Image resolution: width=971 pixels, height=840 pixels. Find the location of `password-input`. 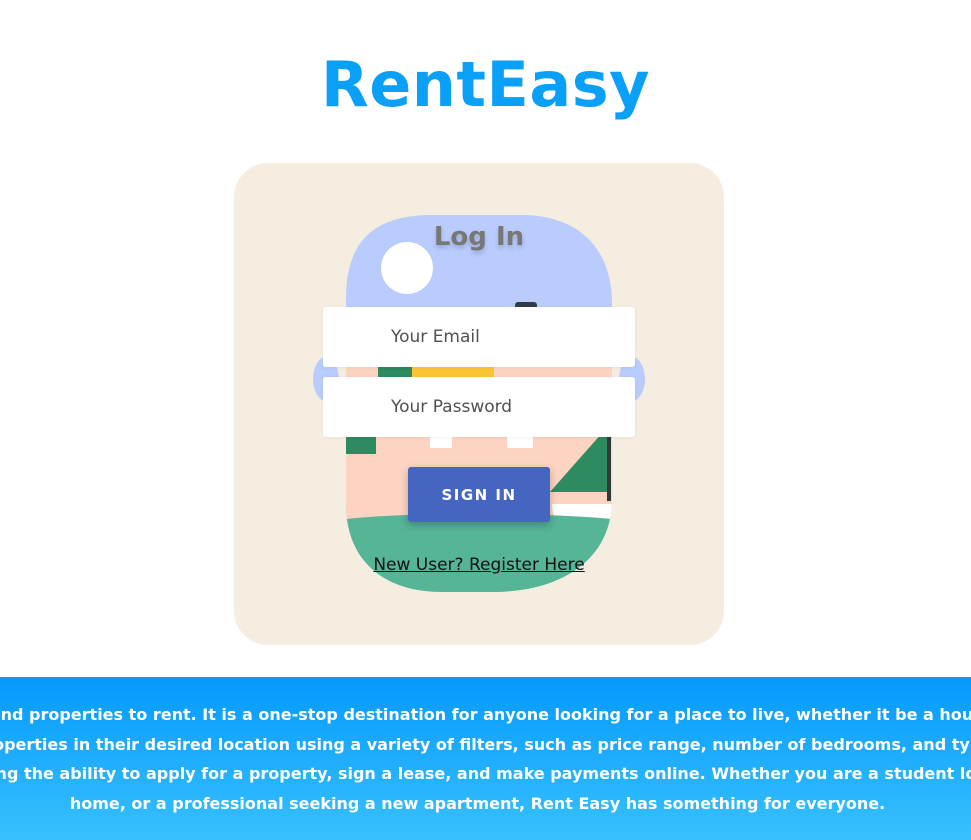

password-input is located at coordinates (479, 407).